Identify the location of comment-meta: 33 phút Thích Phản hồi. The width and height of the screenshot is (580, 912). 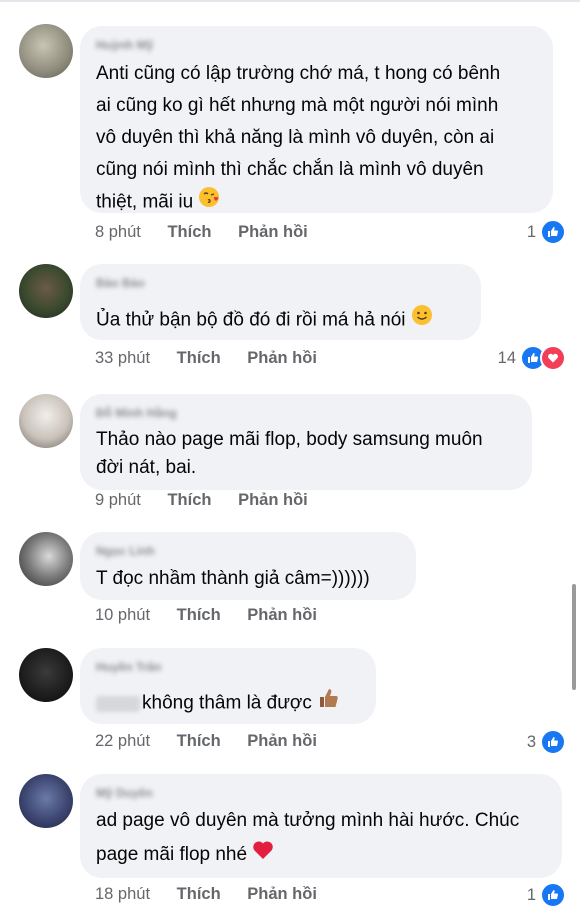
(217, 358).